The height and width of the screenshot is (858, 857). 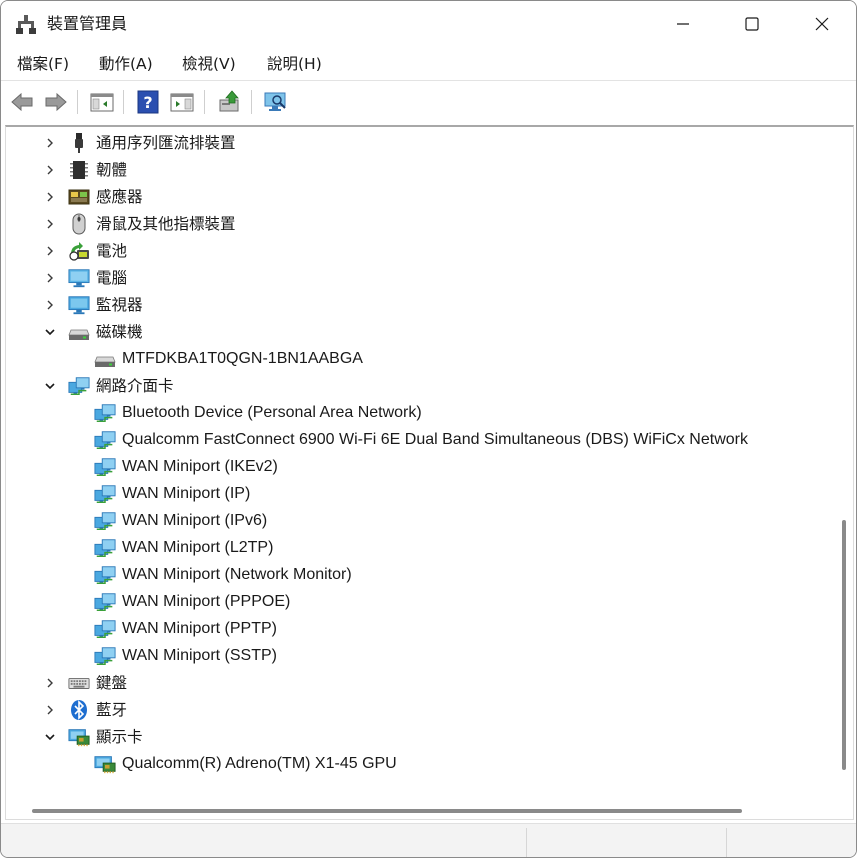 I want to click on tree-device-row: MTFDKBA1T0QGN-1BN1AABGA, so click(x=228, y=358).